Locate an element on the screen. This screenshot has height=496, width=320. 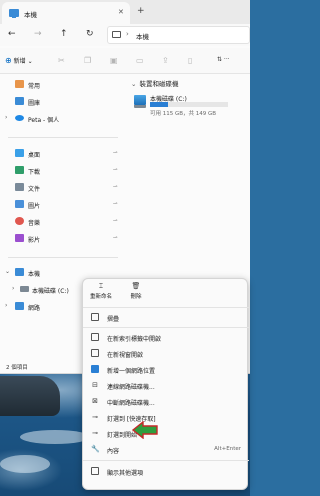
gallery-icon is located at coordinates (19, 101).